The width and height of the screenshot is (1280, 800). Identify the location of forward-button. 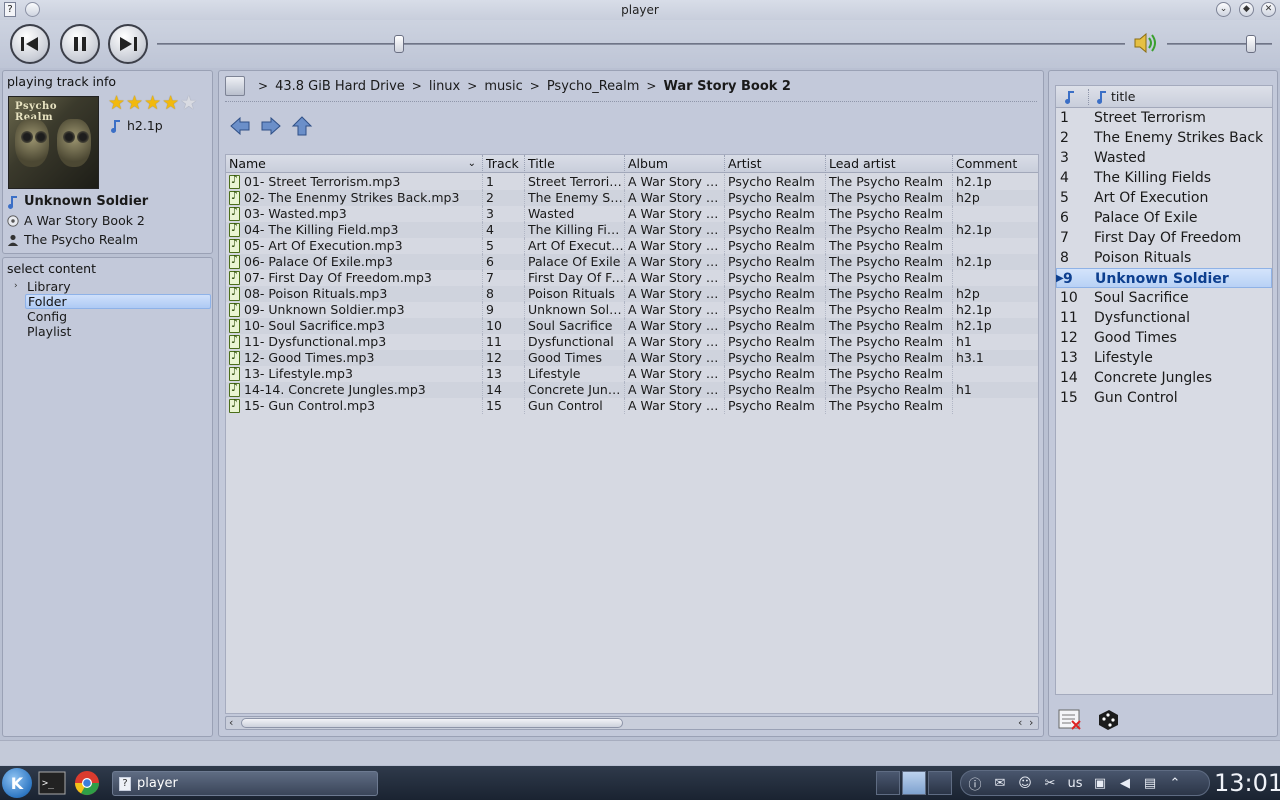
(271, 126).